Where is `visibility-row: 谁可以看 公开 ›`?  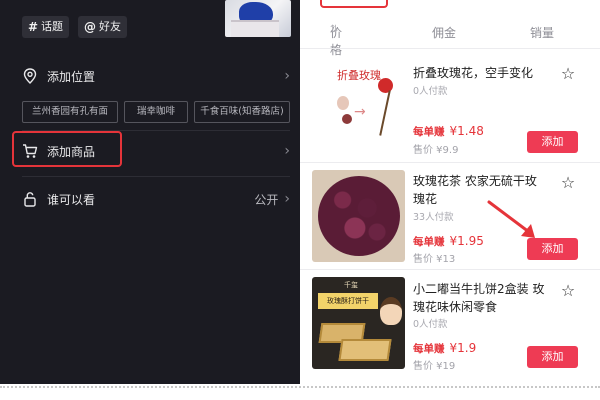 visibility-row: 谁可以看 公开 › is located at coordinates (156, 199).